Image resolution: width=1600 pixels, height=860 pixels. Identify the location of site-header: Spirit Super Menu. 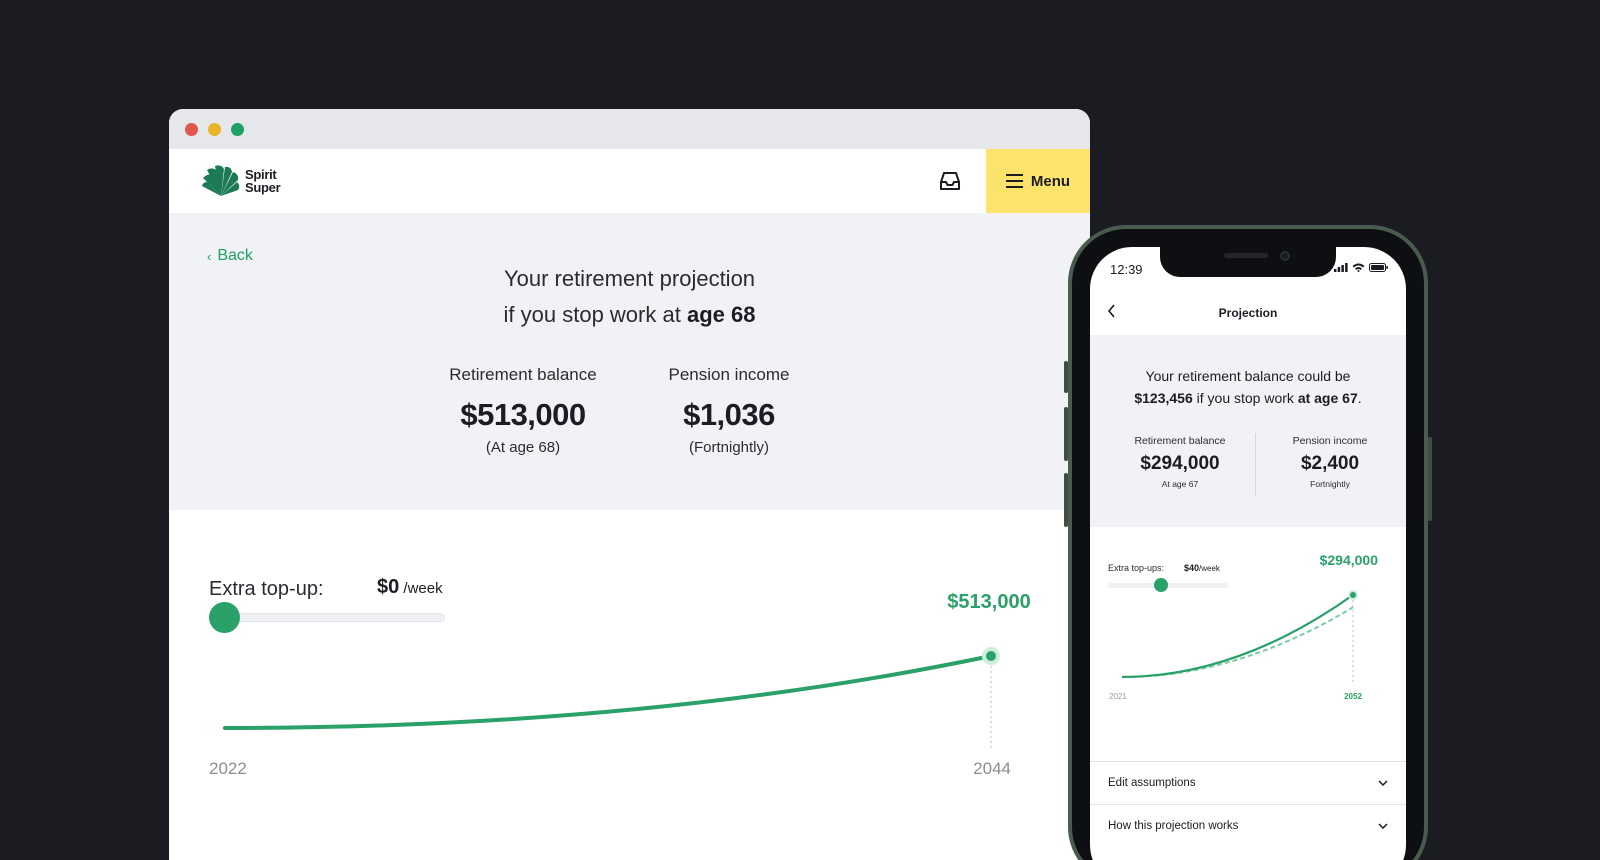
(629, 181).